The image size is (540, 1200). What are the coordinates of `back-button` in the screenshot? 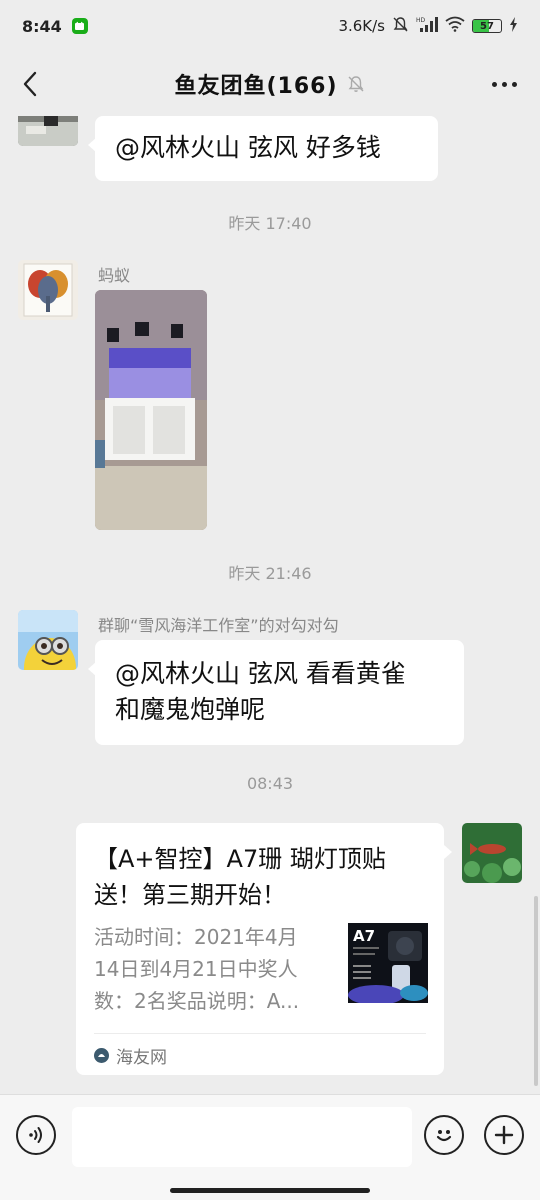 It's located at (30, 84).